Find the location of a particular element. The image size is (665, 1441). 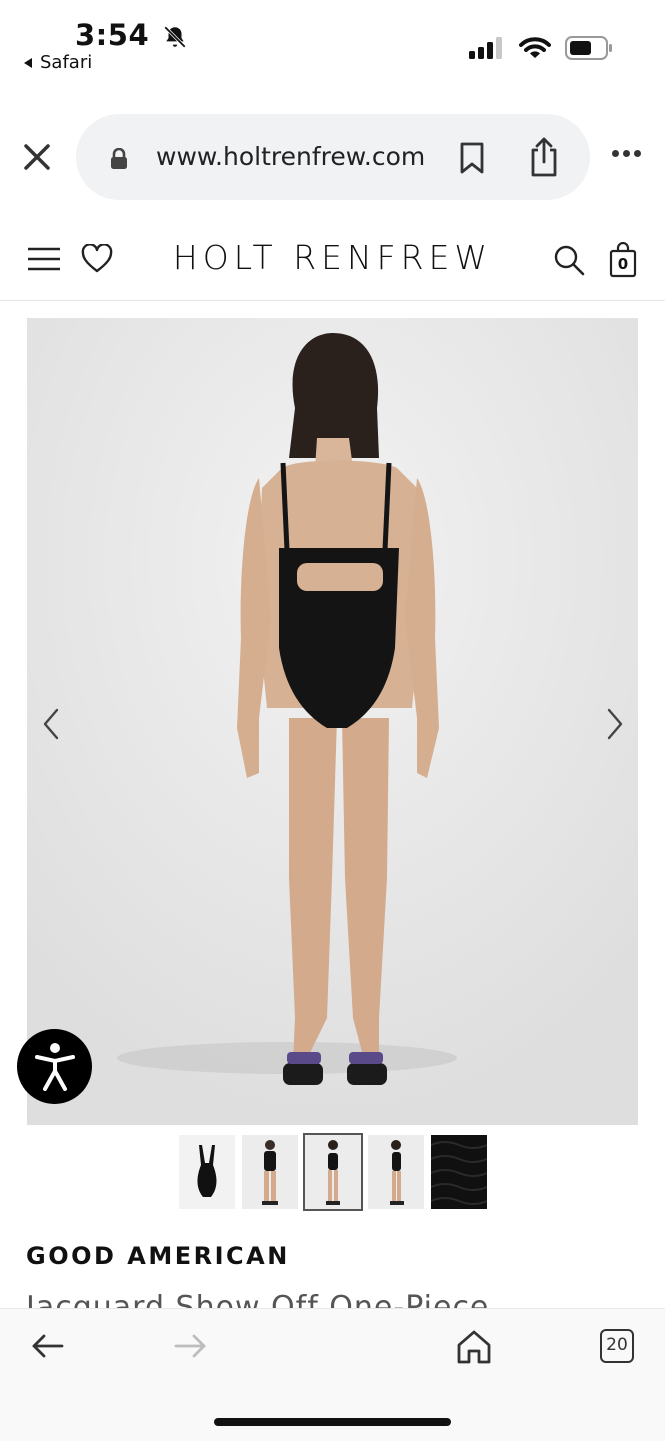

fabric-detail-image is located at coordinates (459, 1173).